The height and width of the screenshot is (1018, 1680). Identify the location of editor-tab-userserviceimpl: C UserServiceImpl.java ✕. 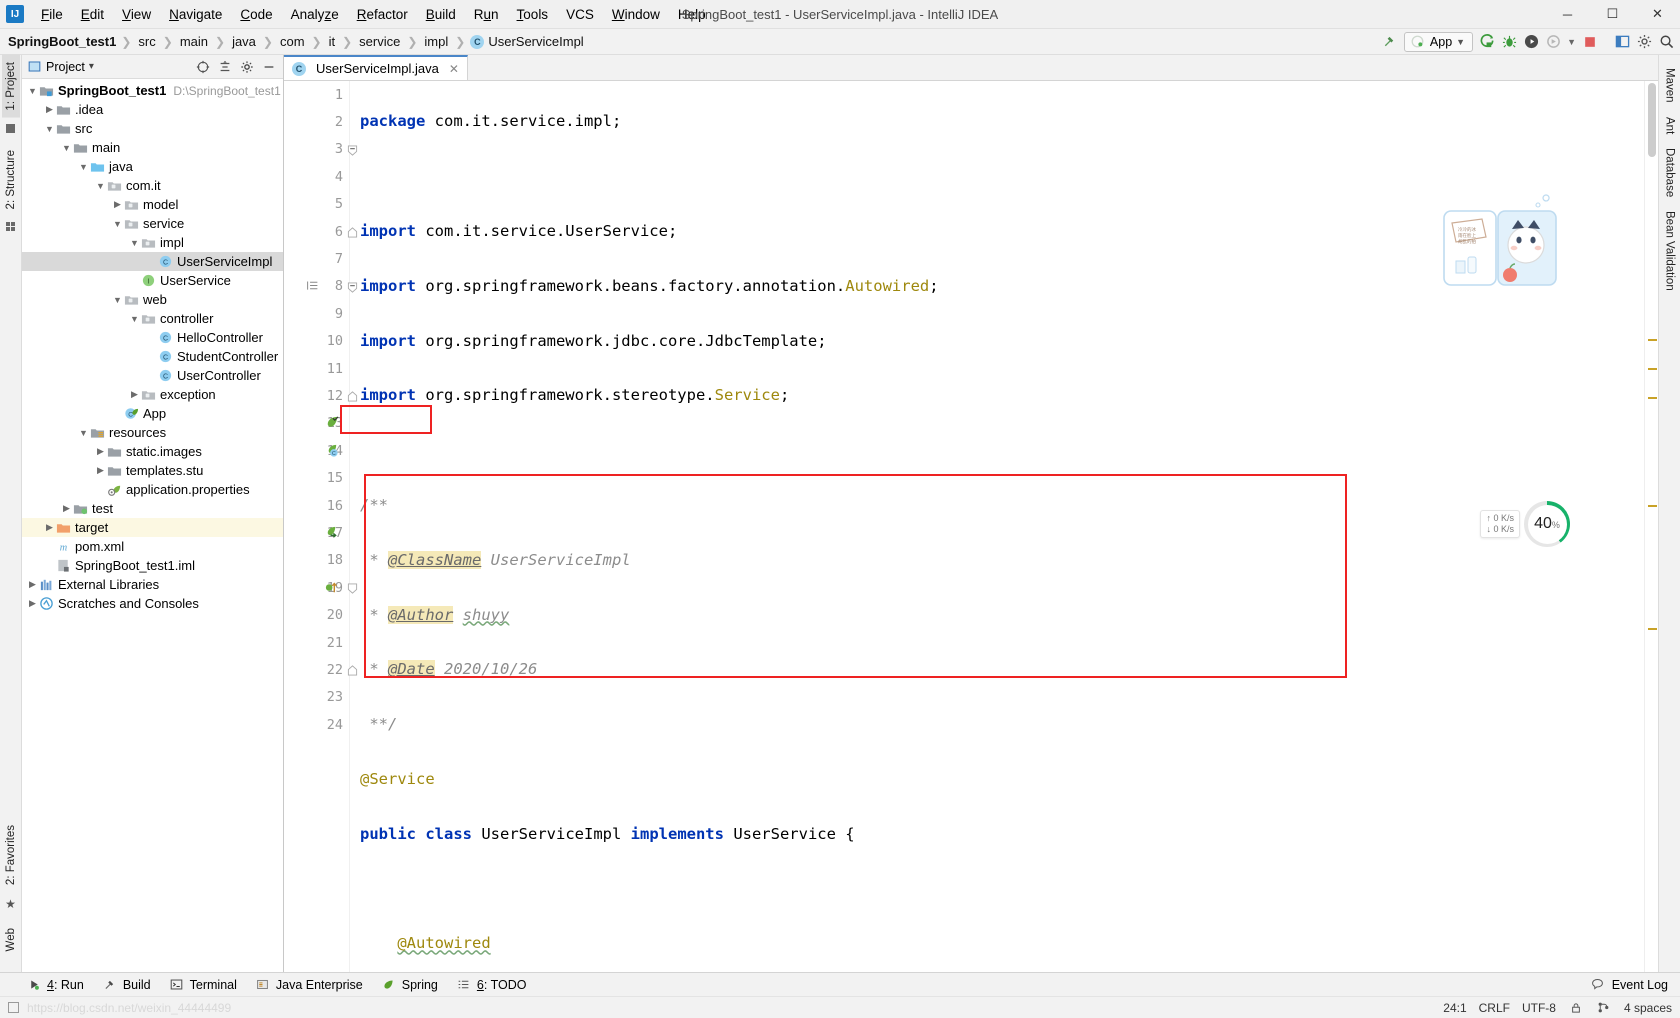
(376, 67).